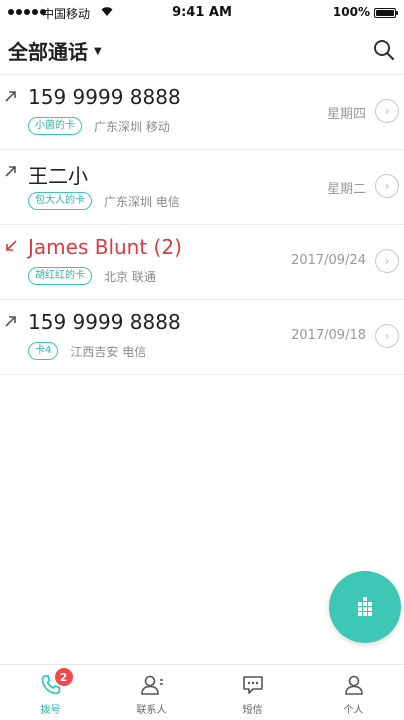  I want to click on dialpad-button, so click(365, 607).